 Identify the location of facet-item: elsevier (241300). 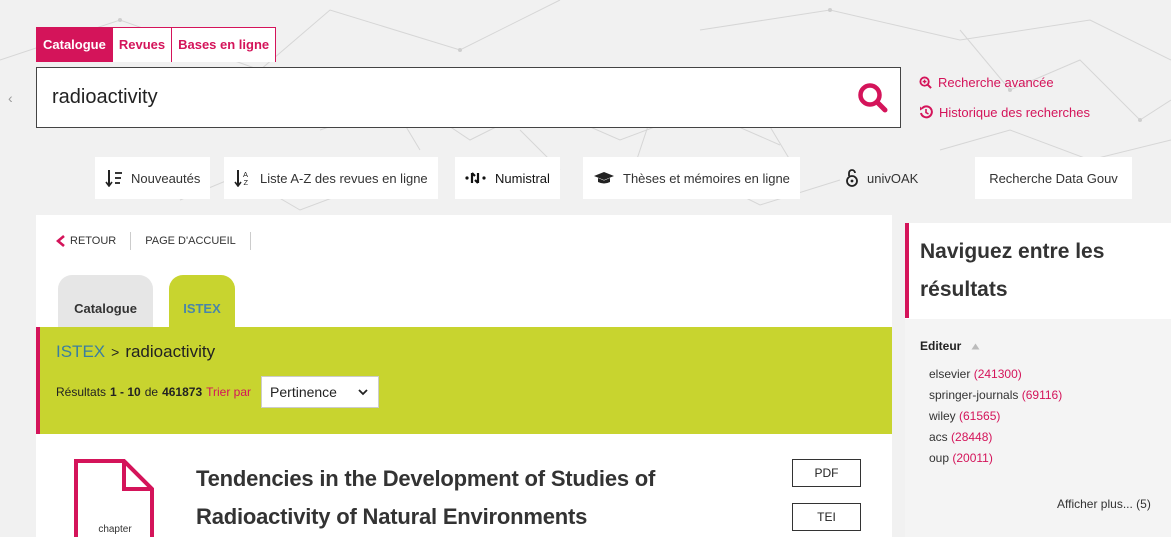
(995, 377).